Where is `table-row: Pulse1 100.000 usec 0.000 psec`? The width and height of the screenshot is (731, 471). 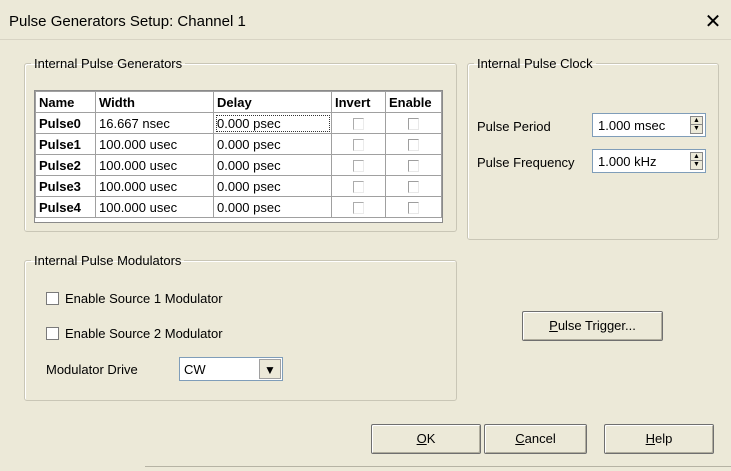
table-row: Pulse1 100.000 usec 0.000 psec is located at coordinates (238, 144).